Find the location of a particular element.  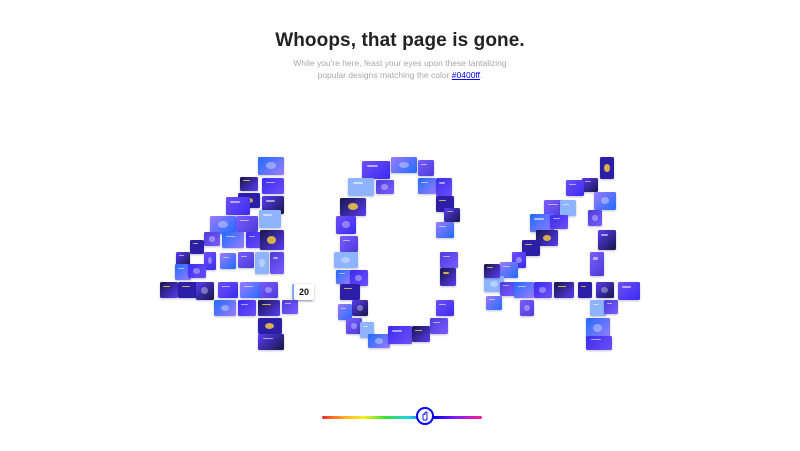

color-slider-thumb is located at coordinates (425, 416).